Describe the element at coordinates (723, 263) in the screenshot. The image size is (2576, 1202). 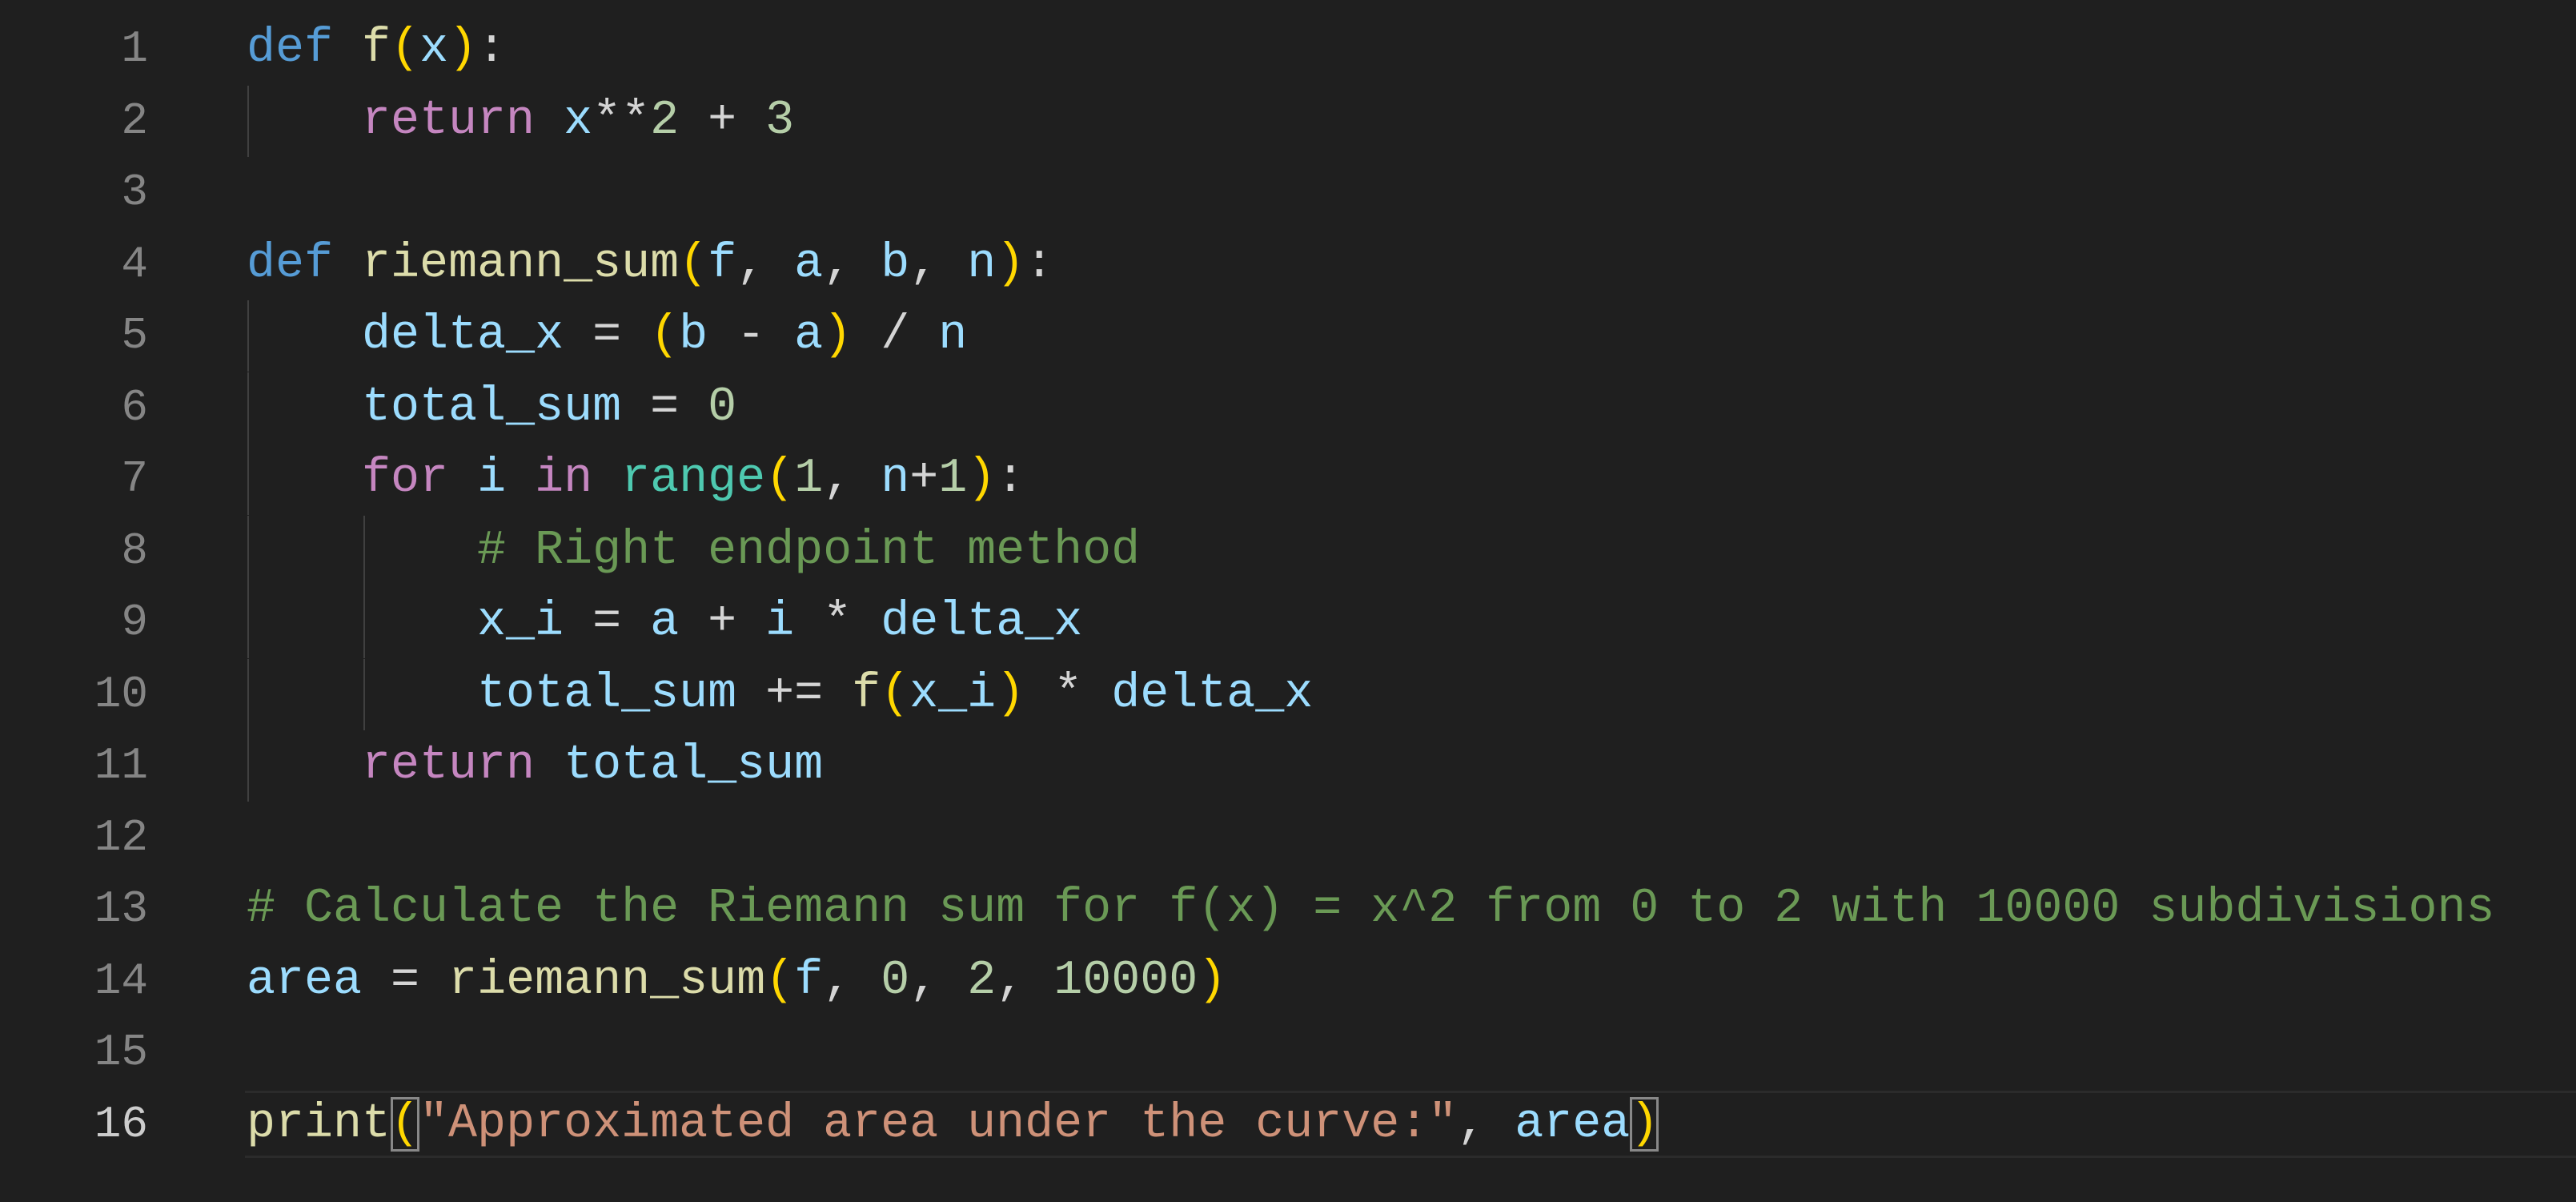
I see `variable-token: f` at that location.